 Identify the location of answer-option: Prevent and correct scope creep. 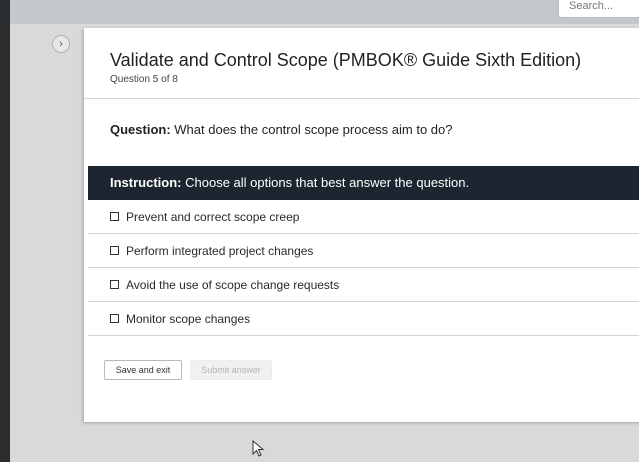
(363, 217).